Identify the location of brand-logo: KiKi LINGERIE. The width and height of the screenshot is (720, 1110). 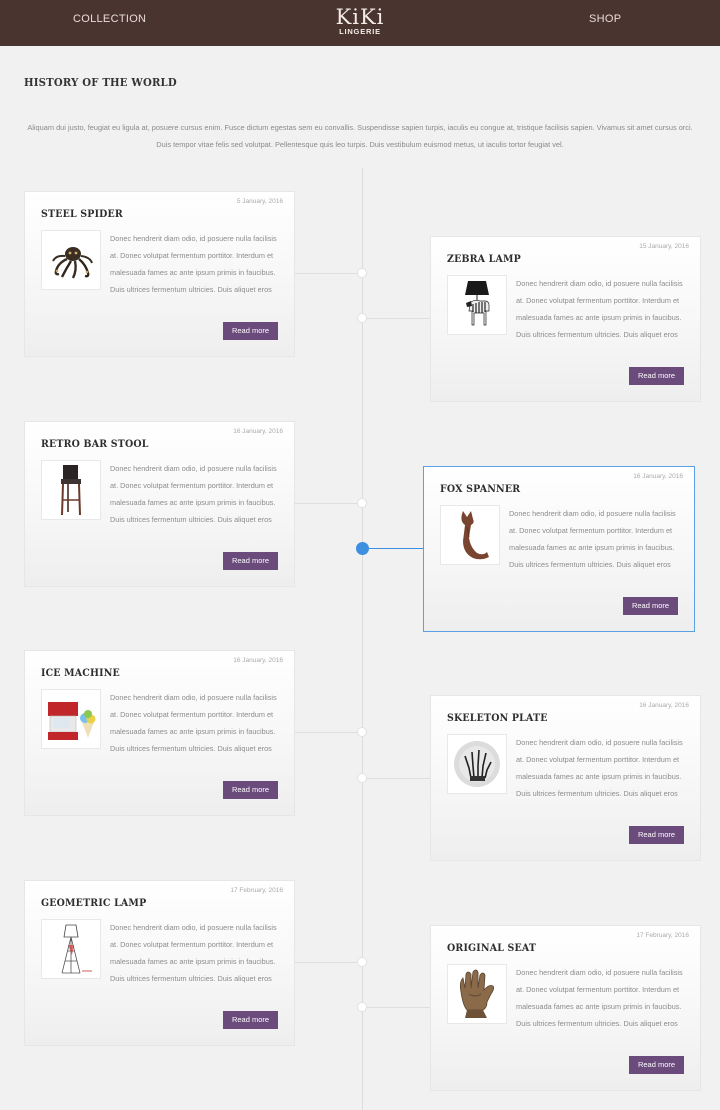
(360, 21).